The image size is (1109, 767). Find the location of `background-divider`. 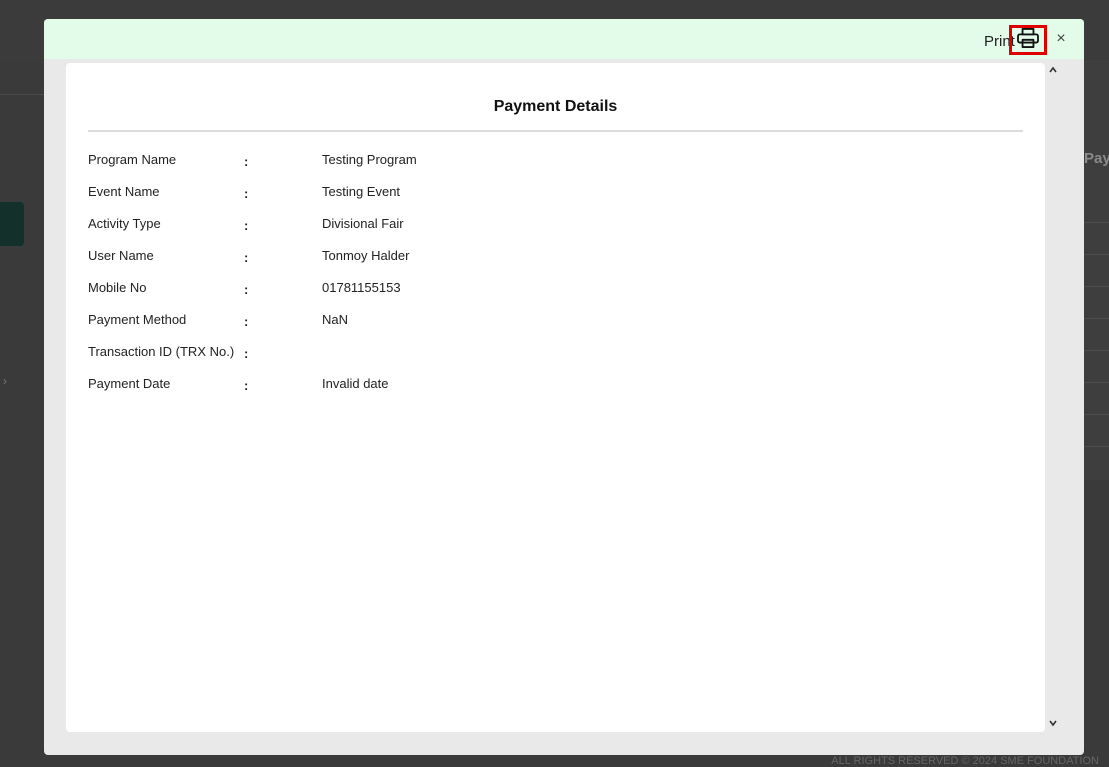

background-divider is located at coordinates (22, 94).